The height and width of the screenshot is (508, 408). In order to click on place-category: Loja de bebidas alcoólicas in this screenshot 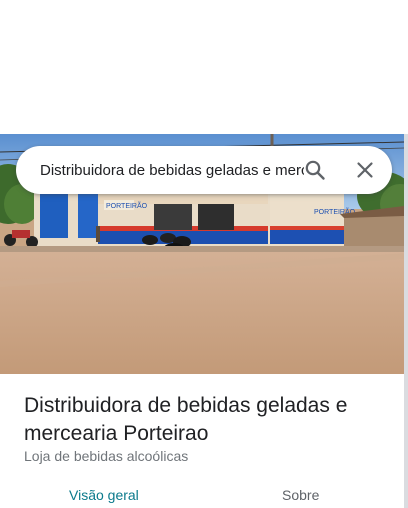, I will do `click(106, 456)`.